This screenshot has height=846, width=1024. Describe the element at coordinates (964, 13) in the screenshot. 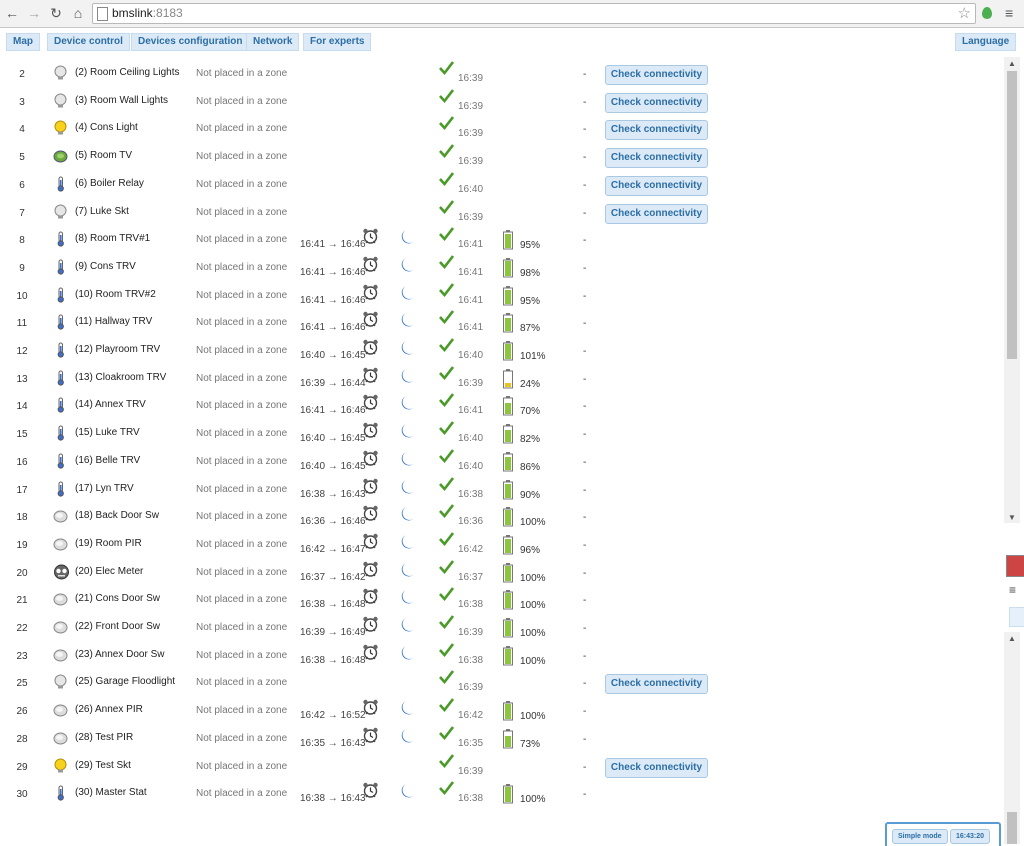

I see `bookmark-star-icon: ☆` at that location.